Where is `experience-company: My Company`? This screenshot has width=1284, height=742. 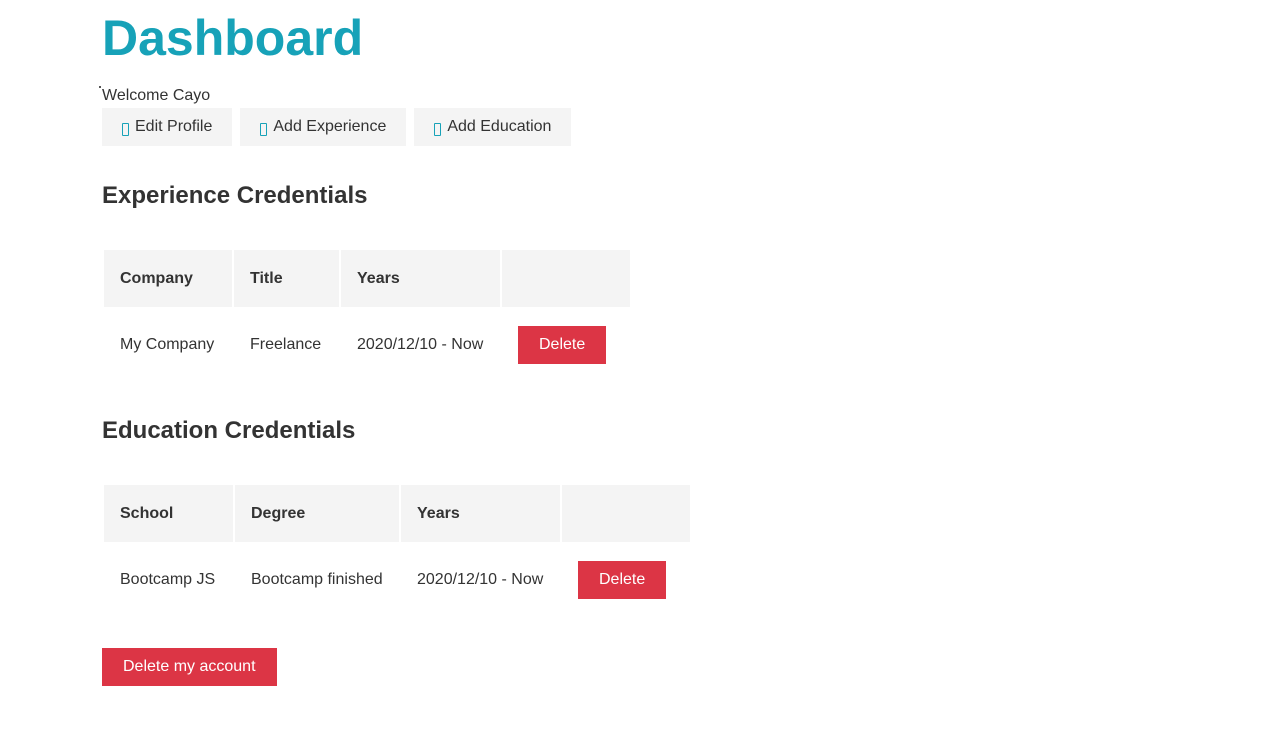 experience-company: My Company is located at coordinates (167, 344).